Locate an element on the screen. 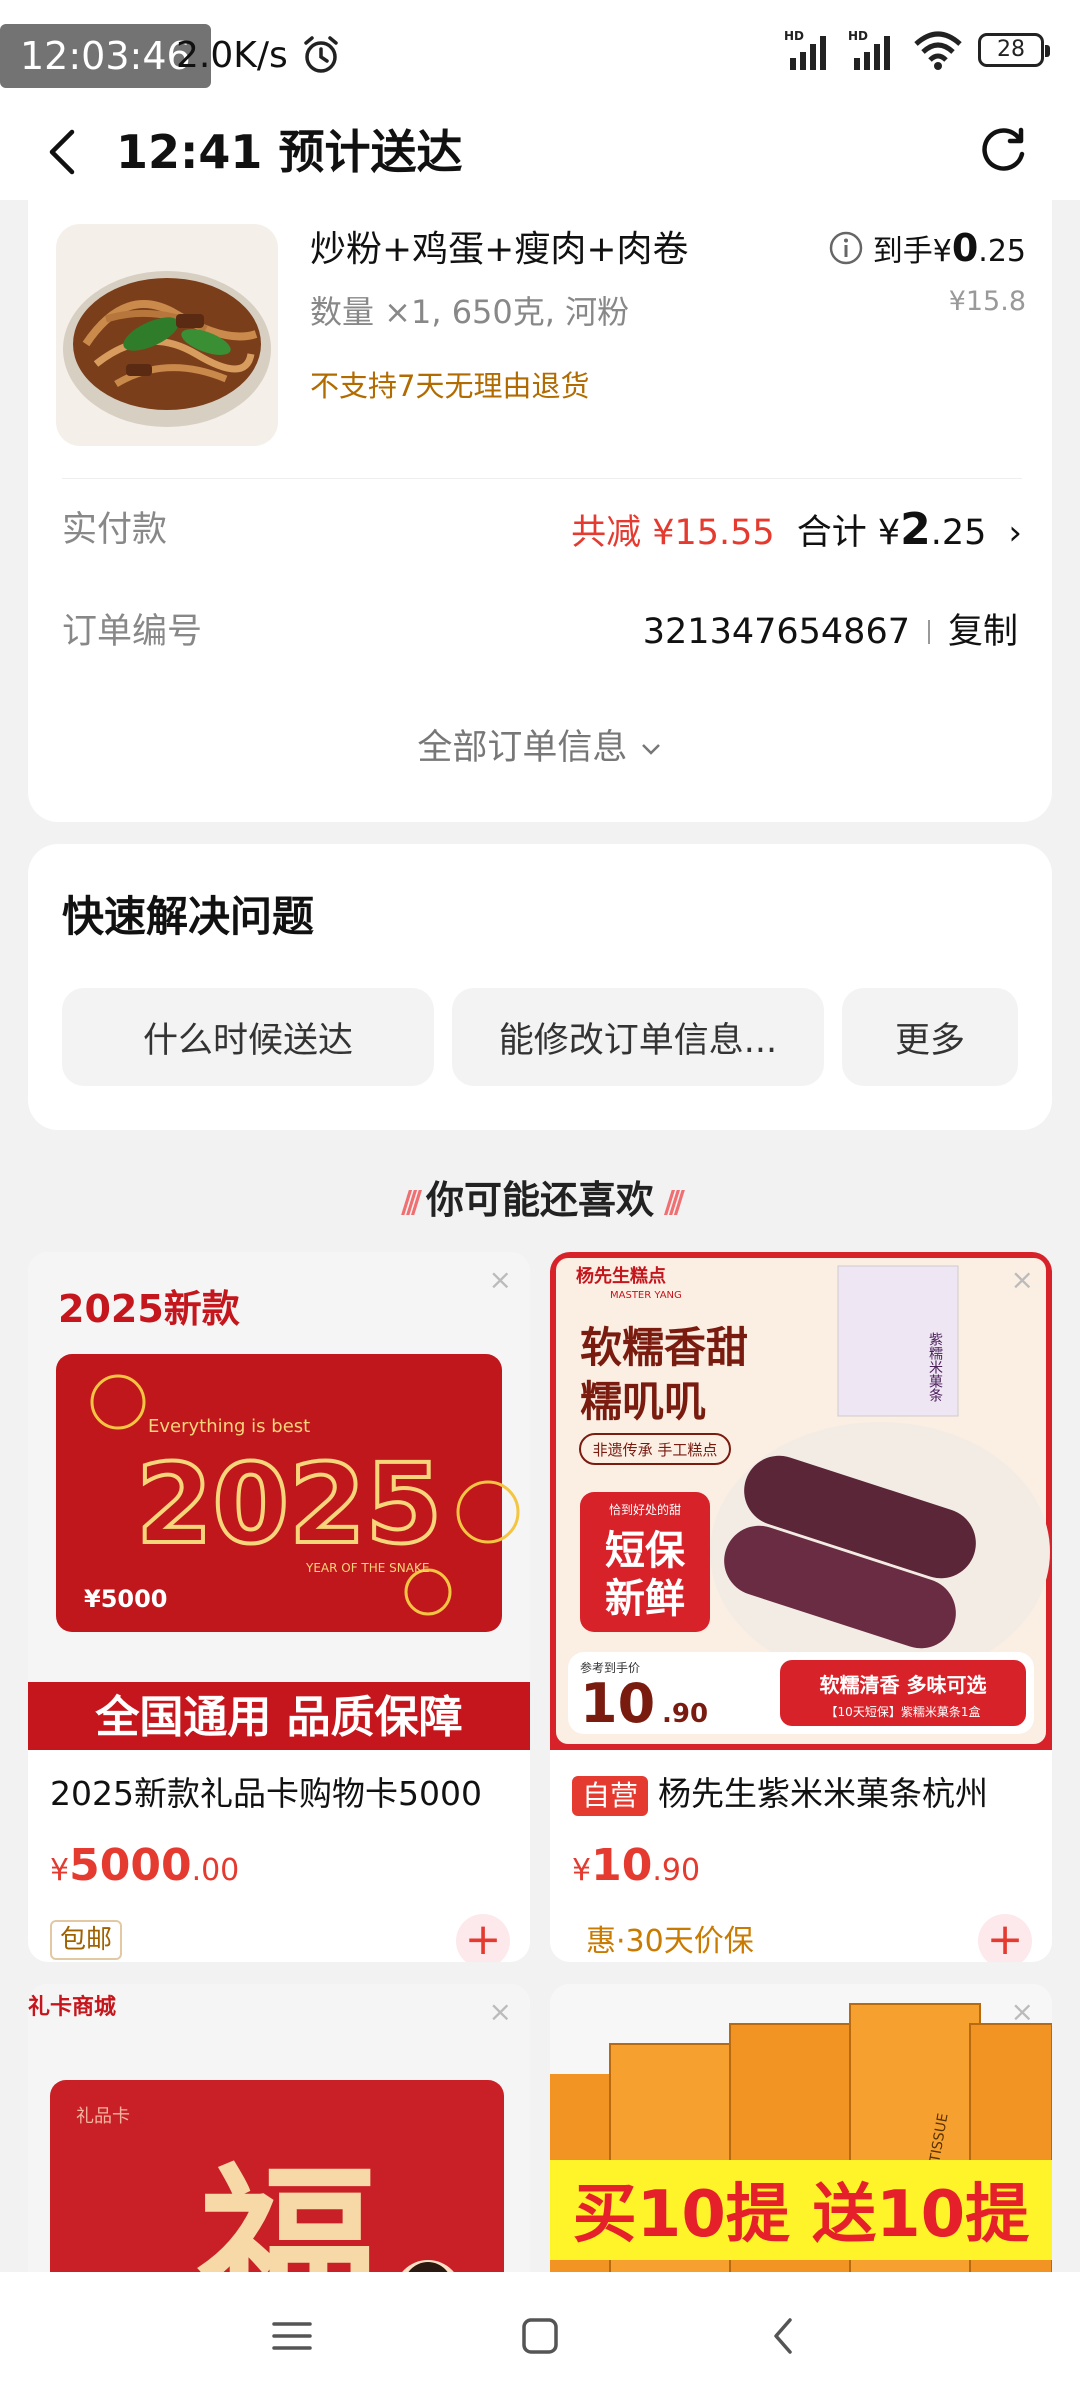 This screenshot has width=1080, height=2400. page-header: 12:41 预计送达 is located at coordinates (540, 152).